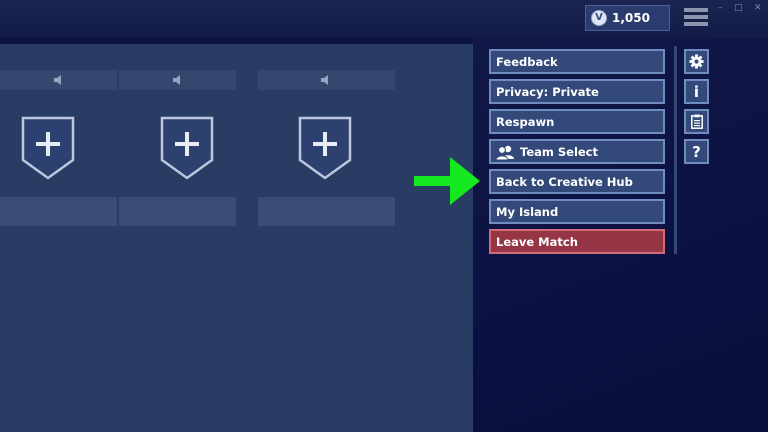 The height and width of the screenshot is (432, 768). Describe the element at coordinates (564, 181) in the screenshot. I see `back-to-hub-label: Back to Creative Hub` at that location.